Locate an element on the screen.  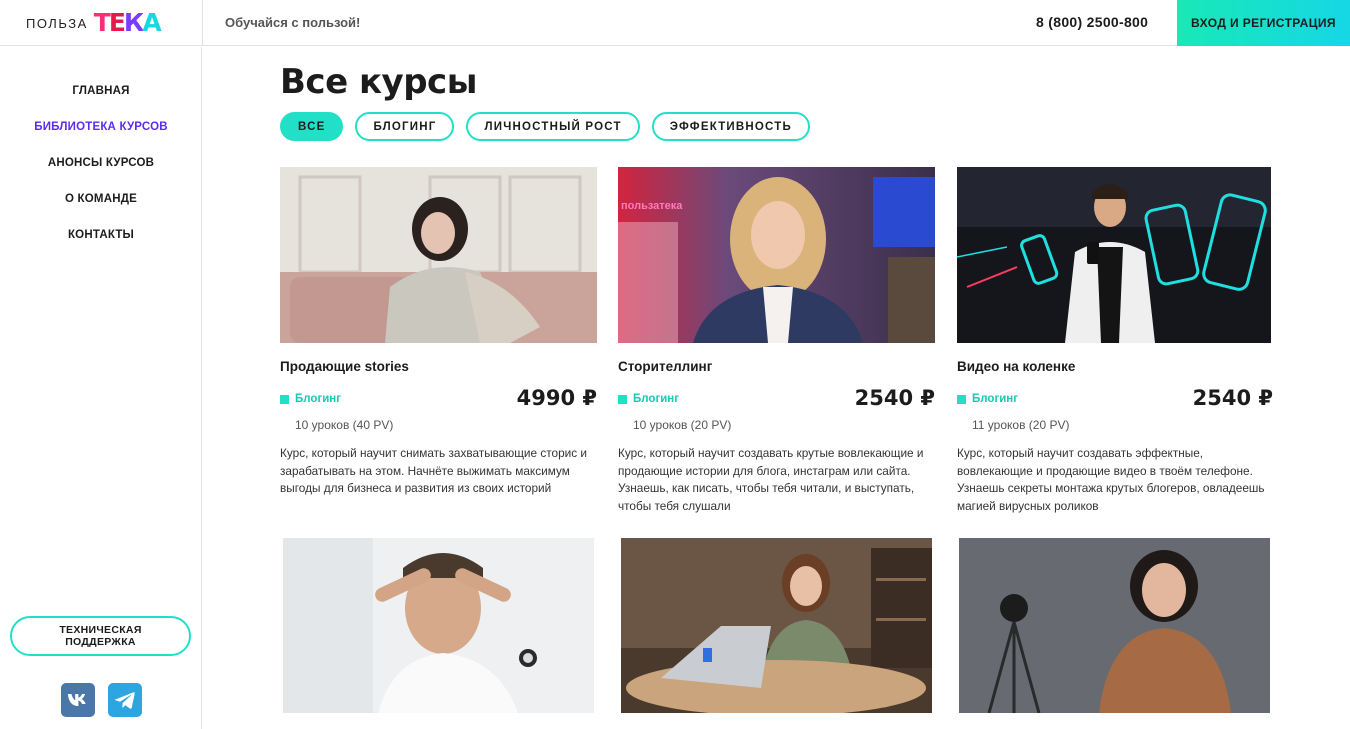
sidebar-item-home: ГЛАВНАЯ is located at coordinates (101, 102).